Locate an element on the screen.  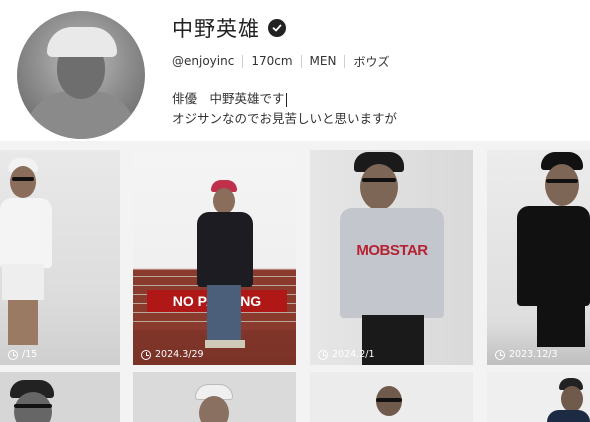
post-date: 2024.3/29 is located at coordinates (172, 354).